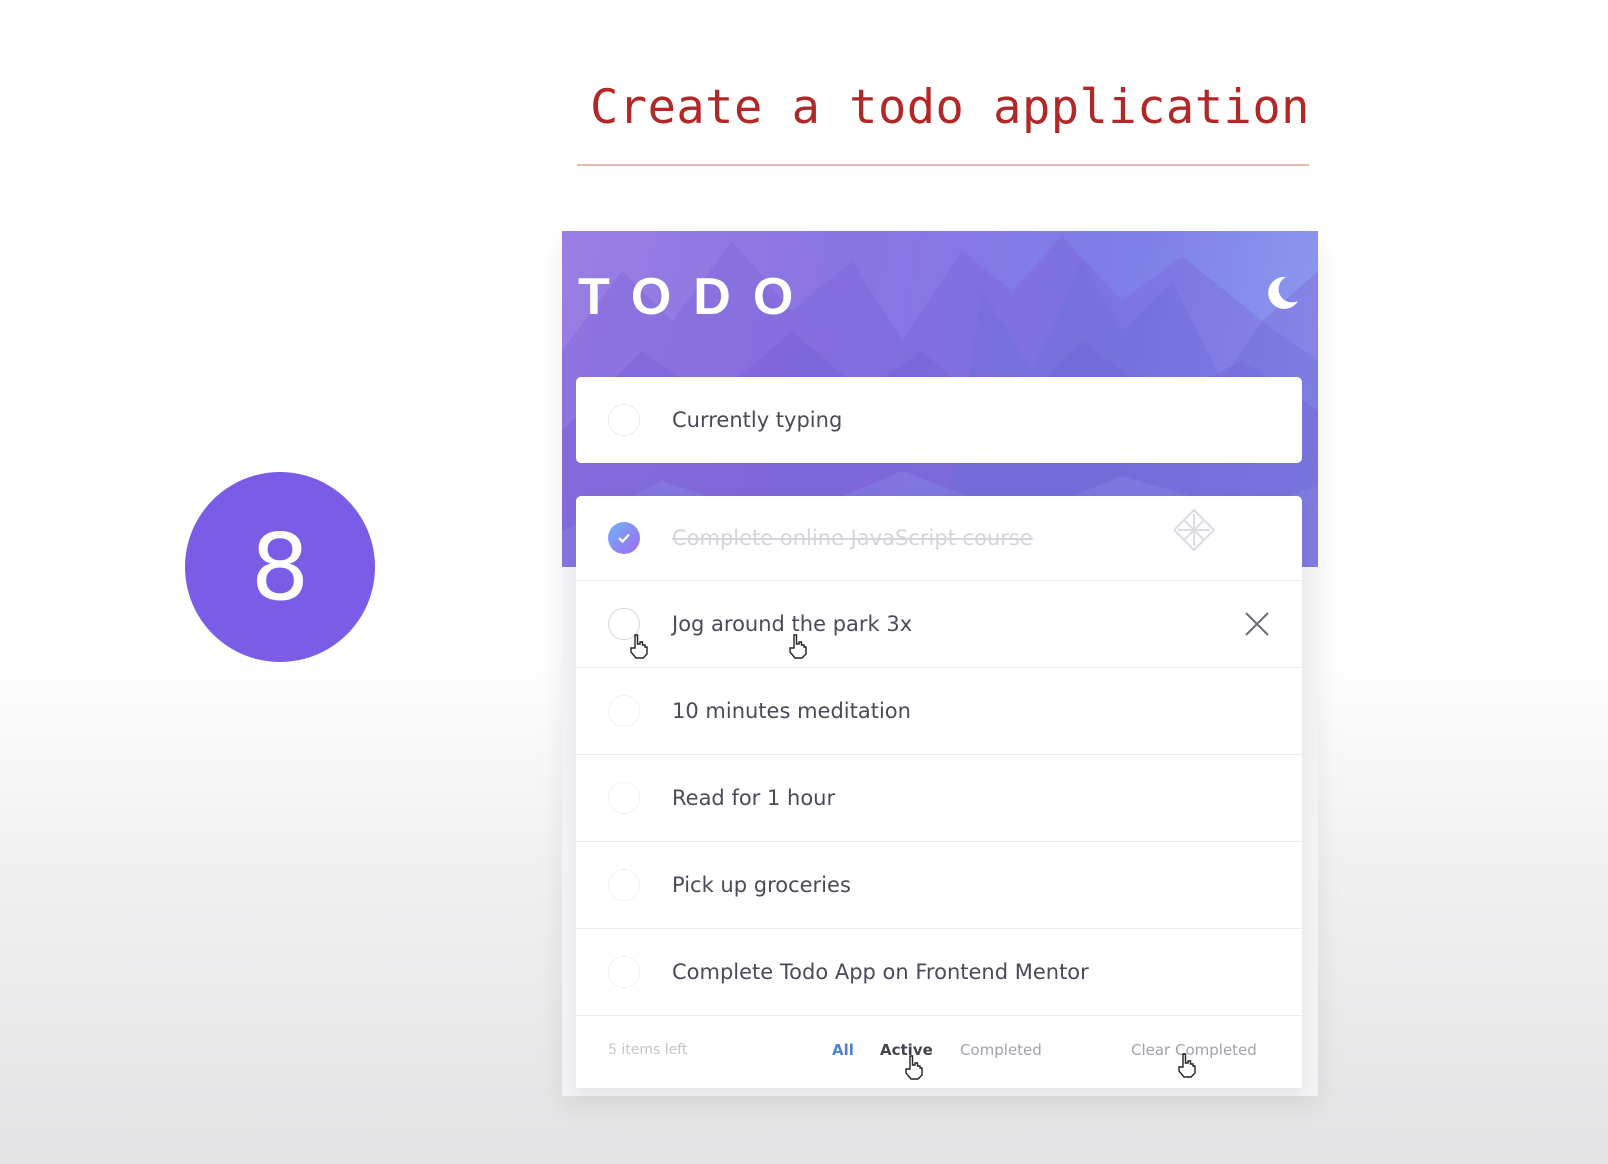  I want to click on todo-text: Read for 1 hour, so click(754, 798).